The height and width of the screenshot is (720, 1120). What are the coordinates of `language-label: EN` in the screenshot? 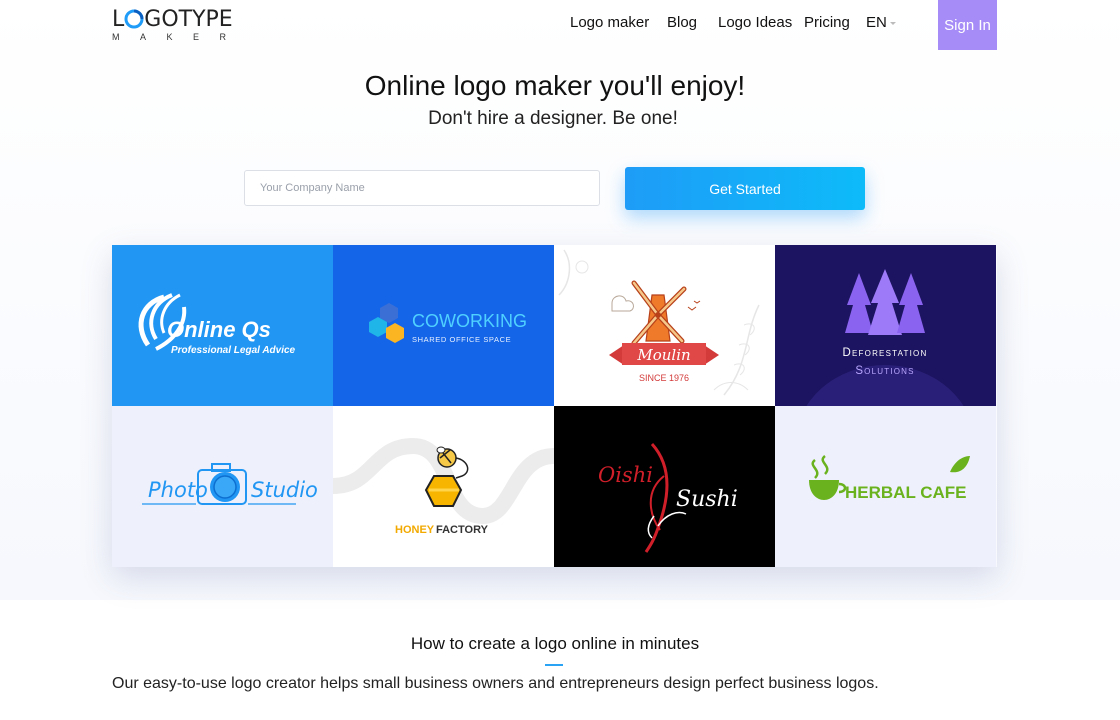 It's located at (876, 22).